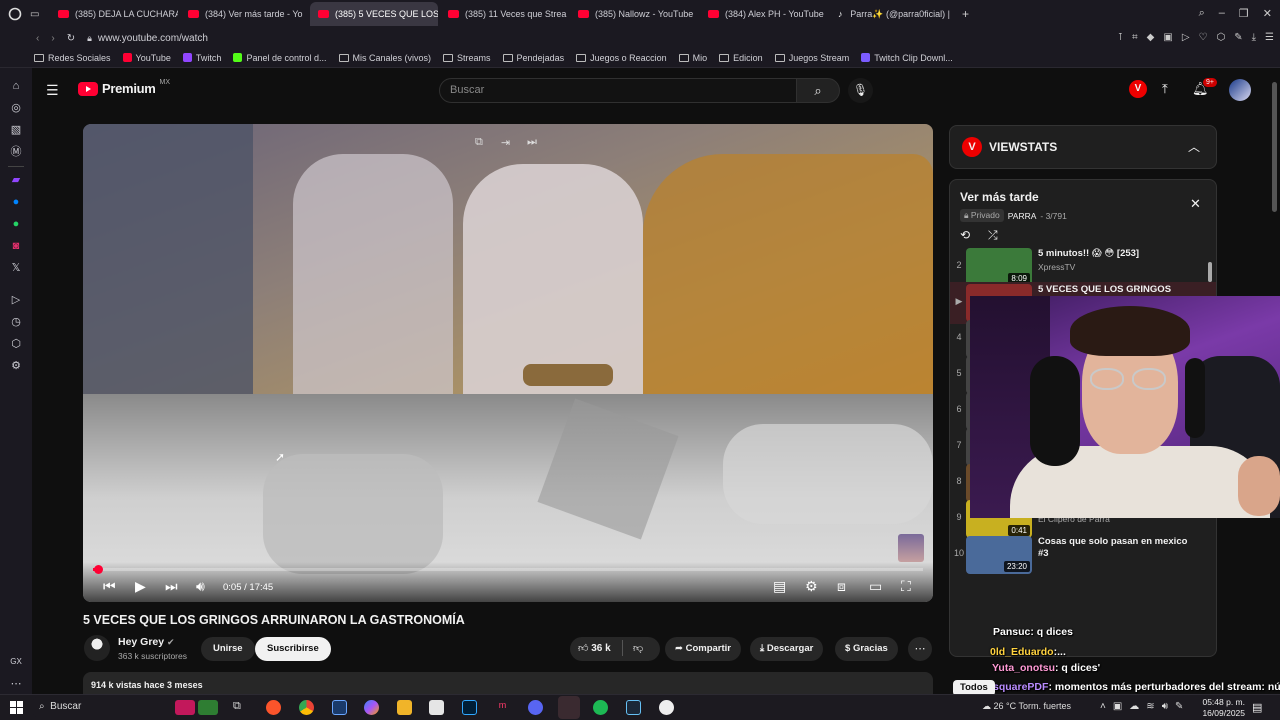 The height and width of the screenshot is (720, 1280). What do you see at coordinates (16, 108) in the screenshot?
I see `gx-control-icon: ◎` at bounding box center [16, 108].